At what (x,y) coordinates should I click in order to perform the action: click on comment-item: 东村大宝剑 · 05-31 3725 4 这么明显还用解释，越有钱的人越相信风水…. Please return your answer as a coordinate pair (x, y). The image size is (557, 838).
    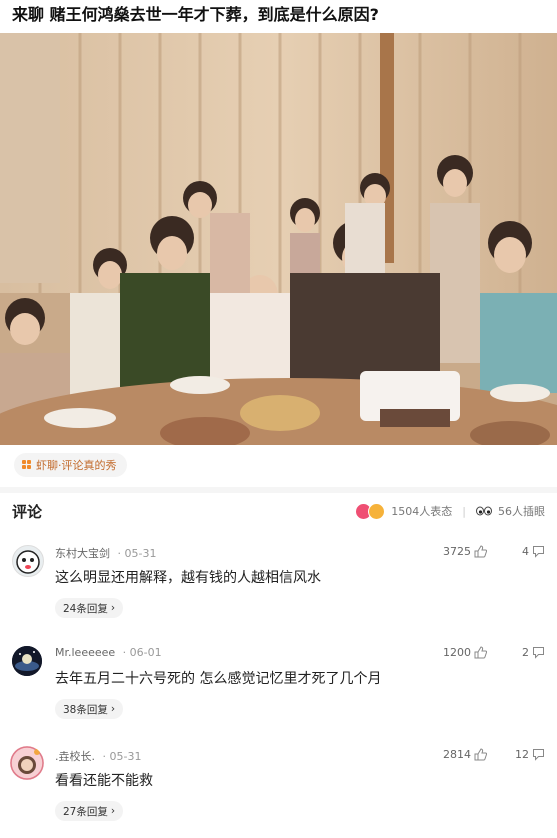
    Looking at the image, I should click on (278, 585).